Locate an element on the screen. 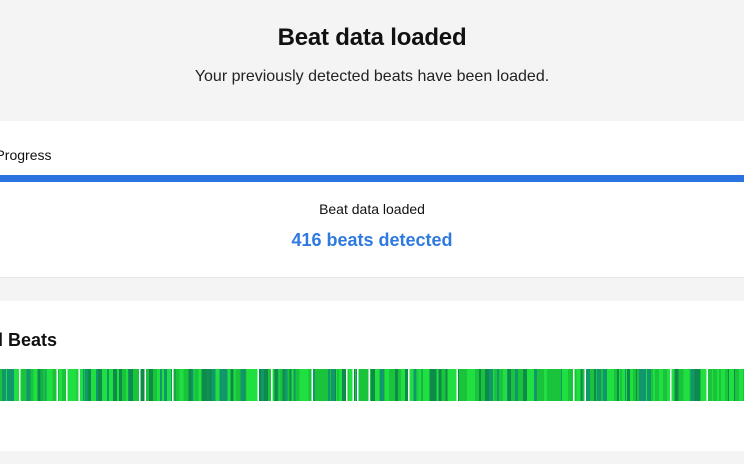 Image resolution: width=744 pixels, height=464 pixels. beat-strip is located at coordinates (372, 385).